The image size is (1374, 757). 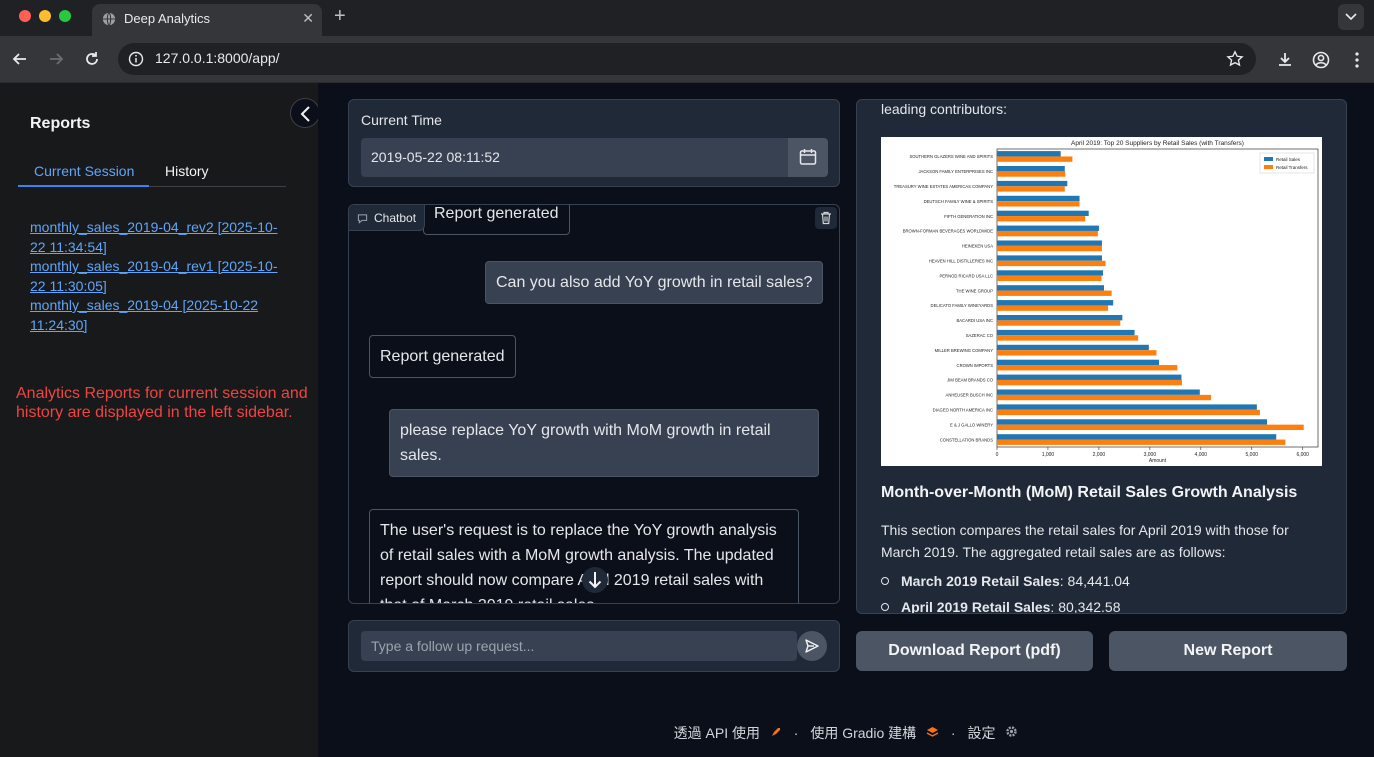 I want to click on new-tab-button: +, so click(x=340, y=16).